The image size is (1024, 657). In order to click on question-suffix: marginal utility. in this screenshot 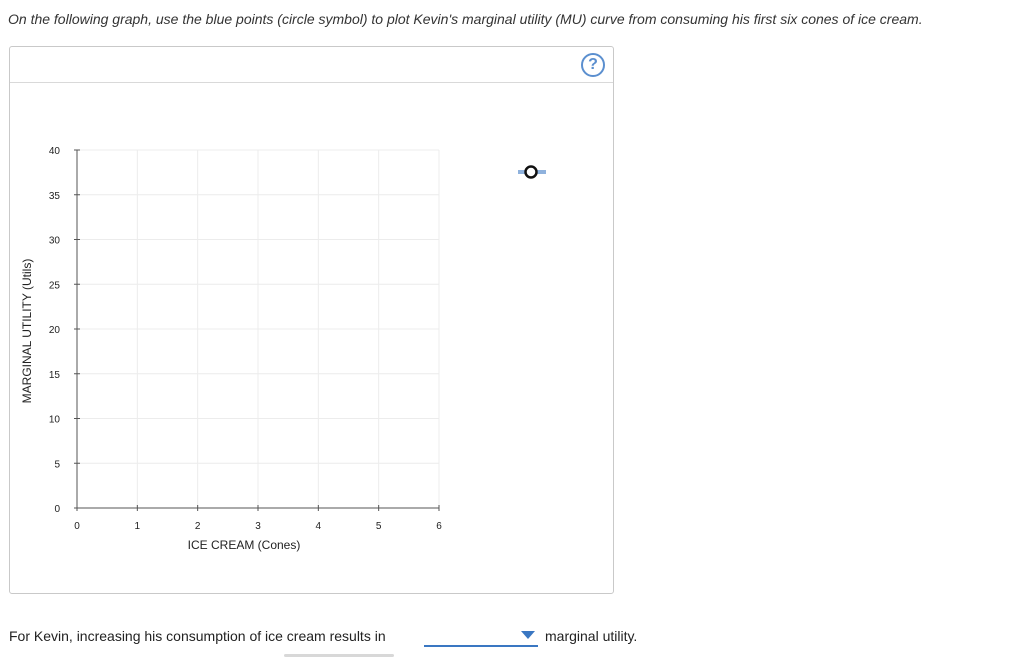, I will do `click(591, 636)`.